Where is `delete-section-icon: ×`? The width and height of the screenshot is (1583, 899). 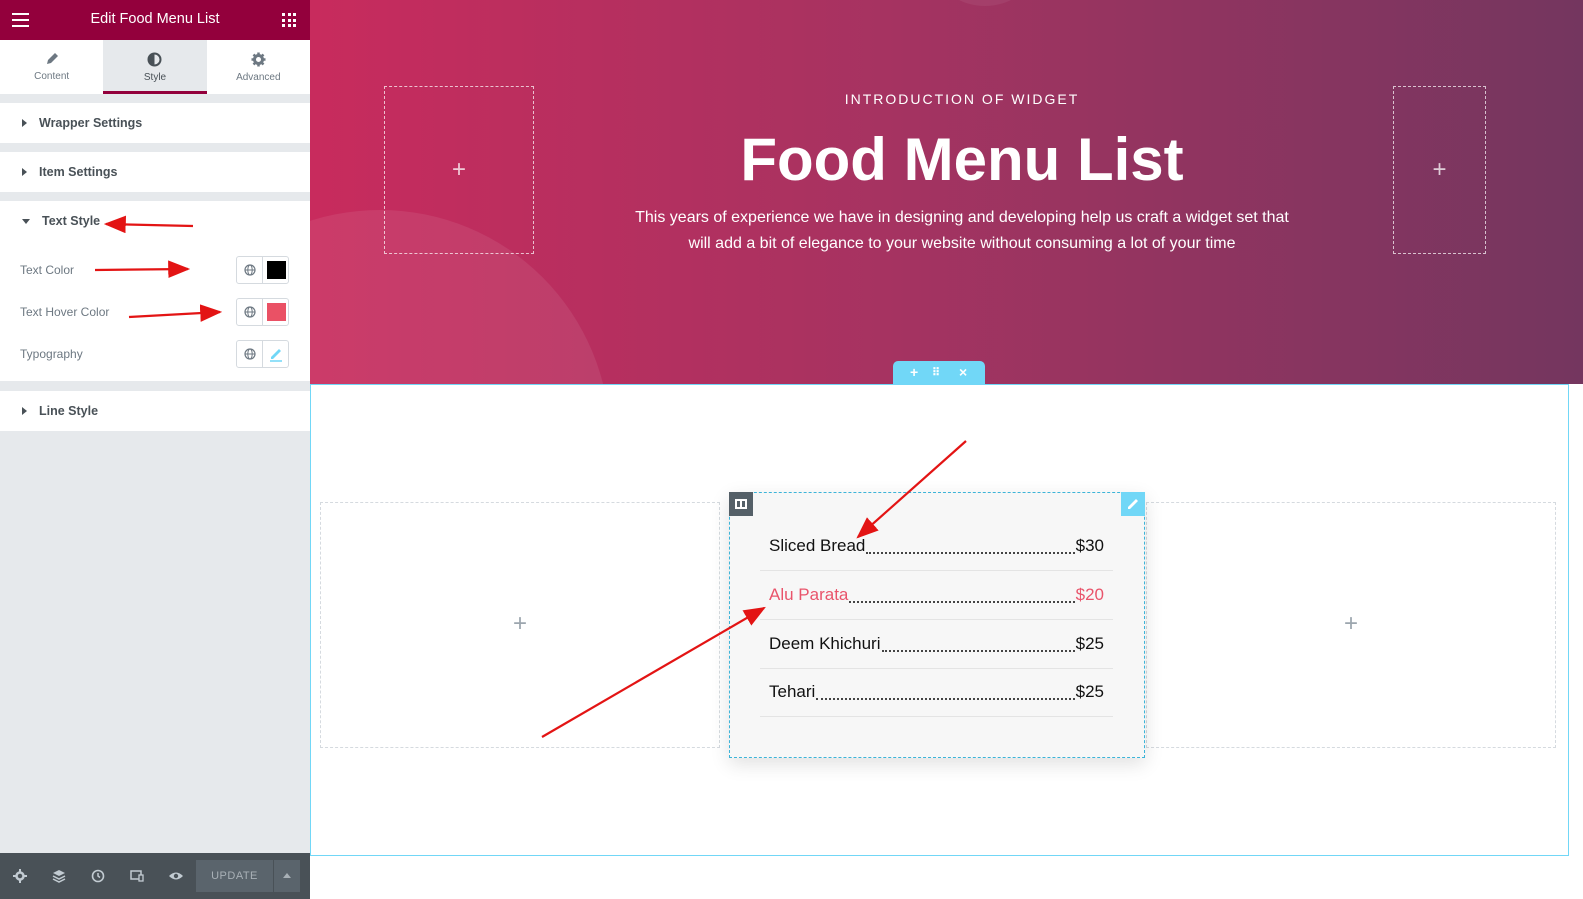 delete-section-icon: × is located at coordinates (963, 372).